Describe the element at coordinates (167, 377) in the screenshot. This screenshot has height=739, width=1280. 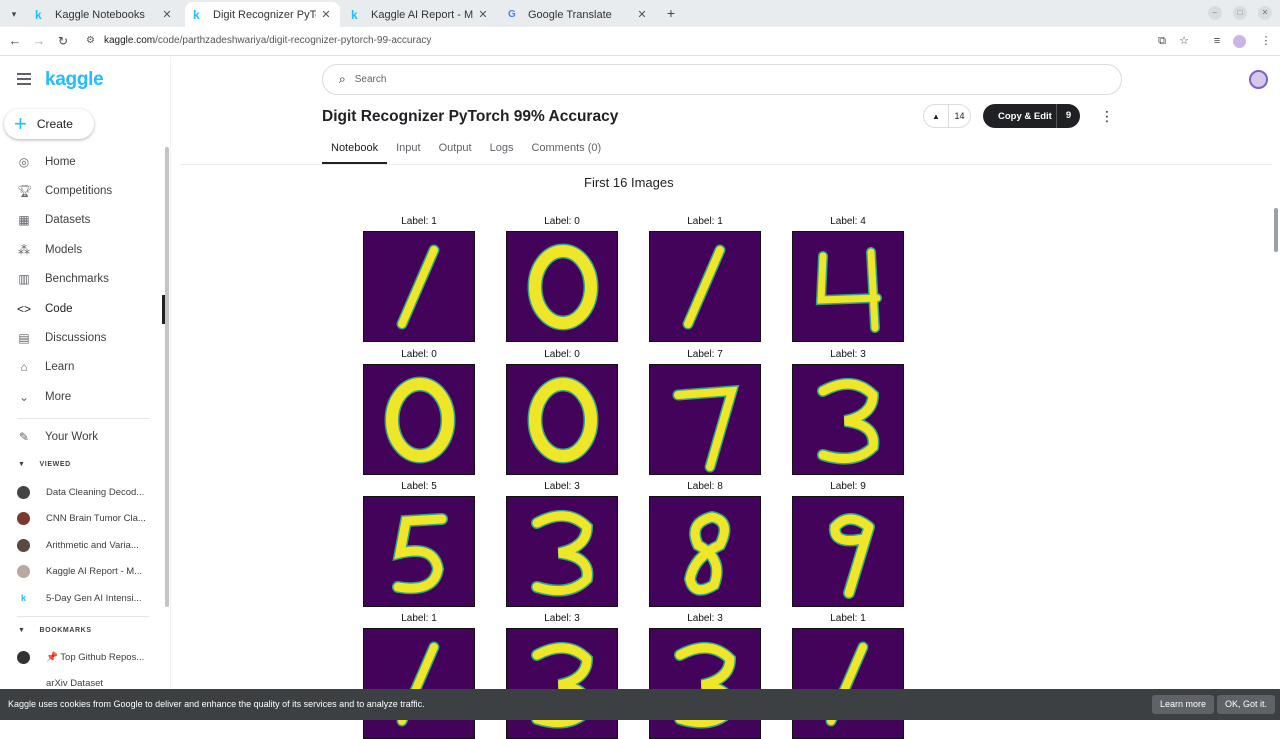
I see `sidebar-scrollbar` at that location.